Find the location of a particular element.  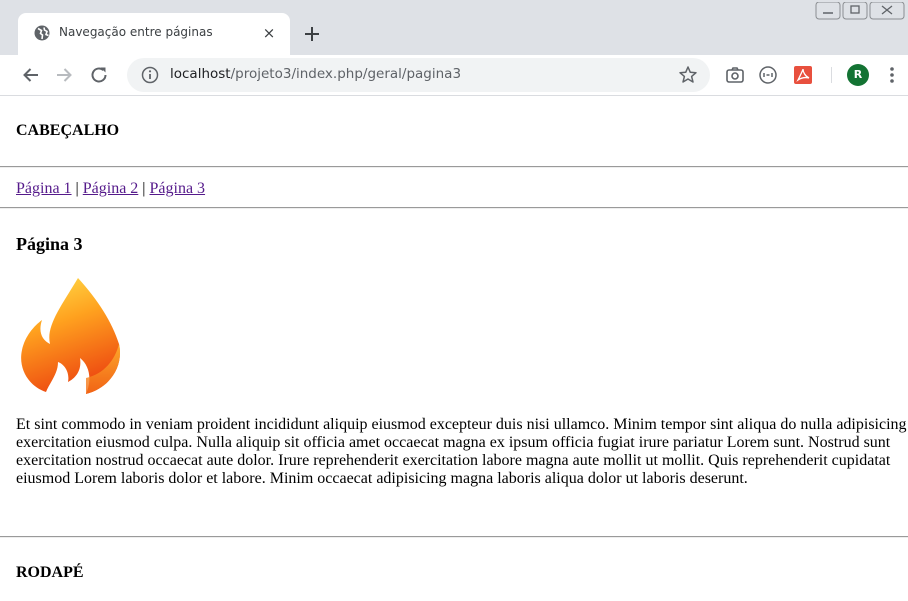

url-host: localhost is located at coordinates (200, 74).